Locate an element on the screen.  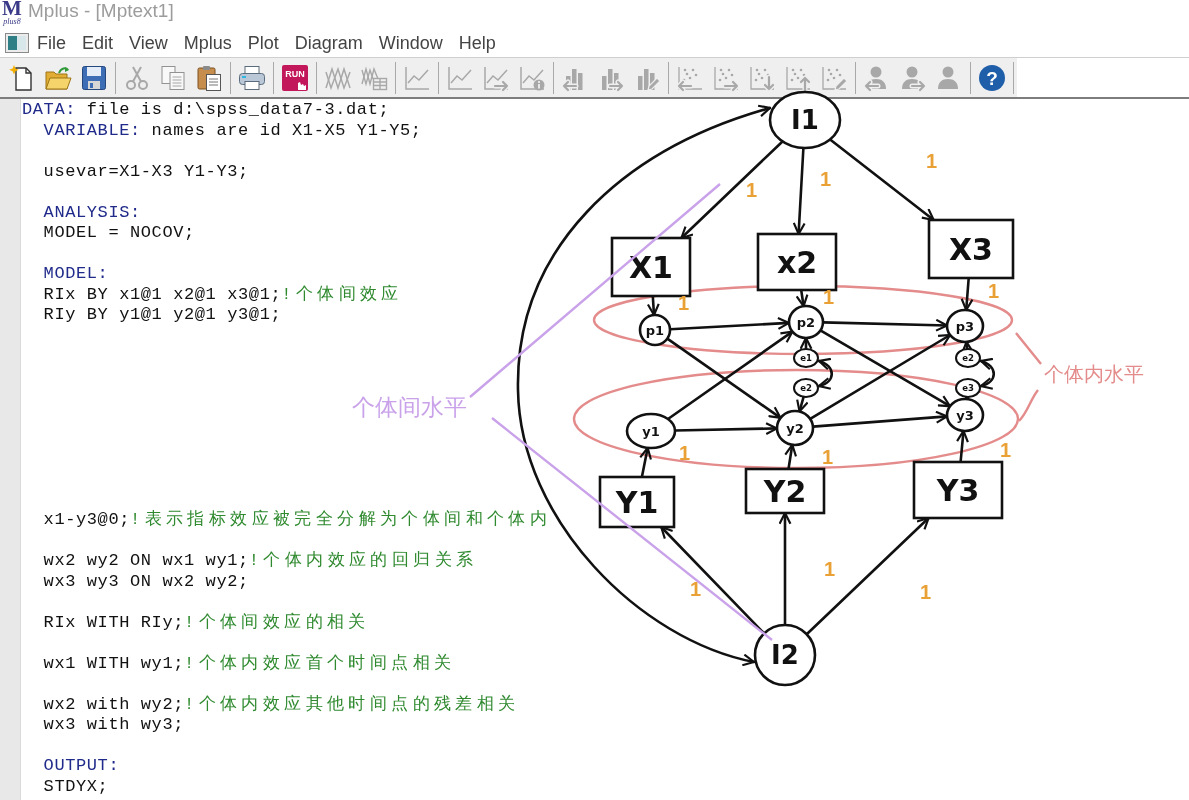
diagram-node: I2 is located at coordinates (785, 655).